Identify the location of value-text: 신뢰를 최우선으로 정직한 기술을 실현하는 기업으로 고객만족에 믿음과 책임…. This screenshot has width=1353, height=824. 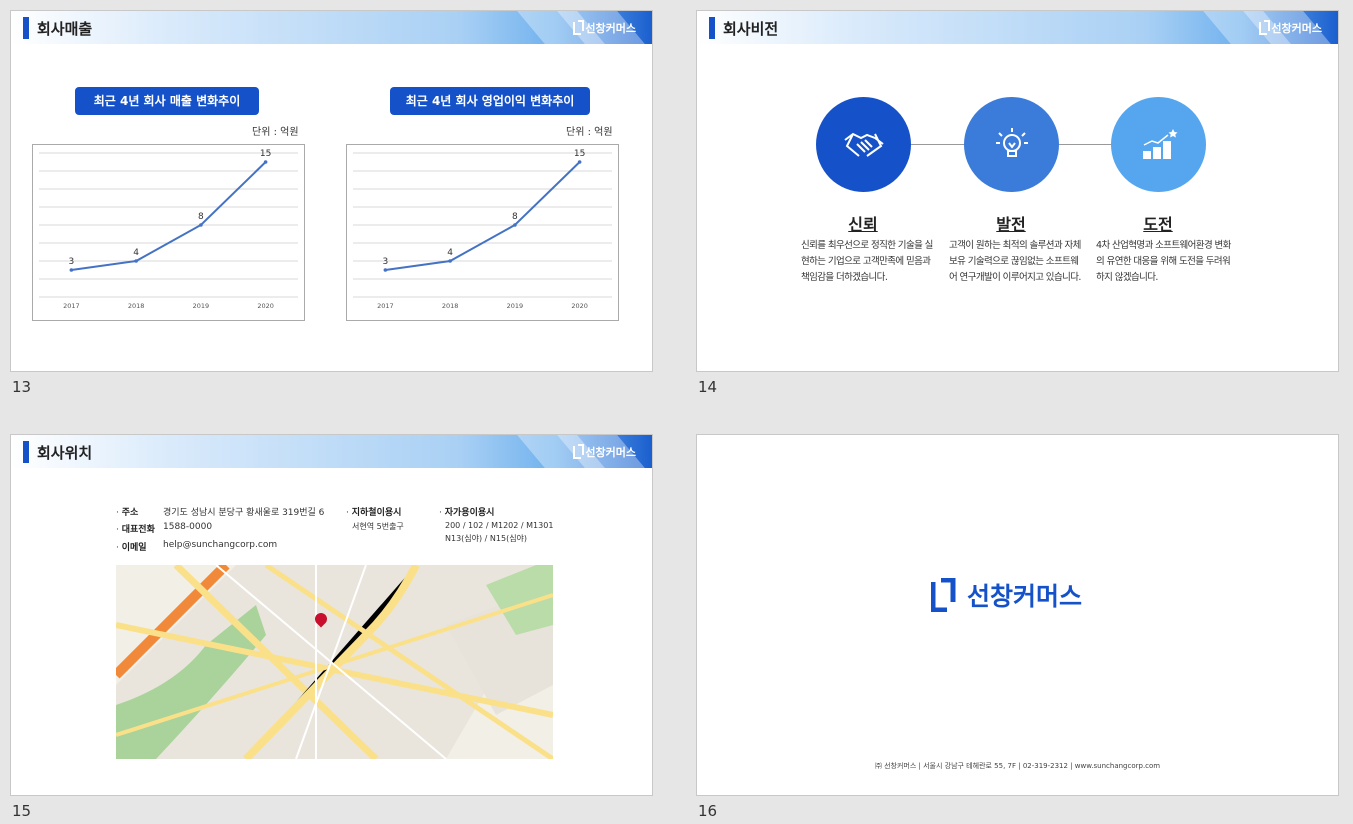
(867, 261).